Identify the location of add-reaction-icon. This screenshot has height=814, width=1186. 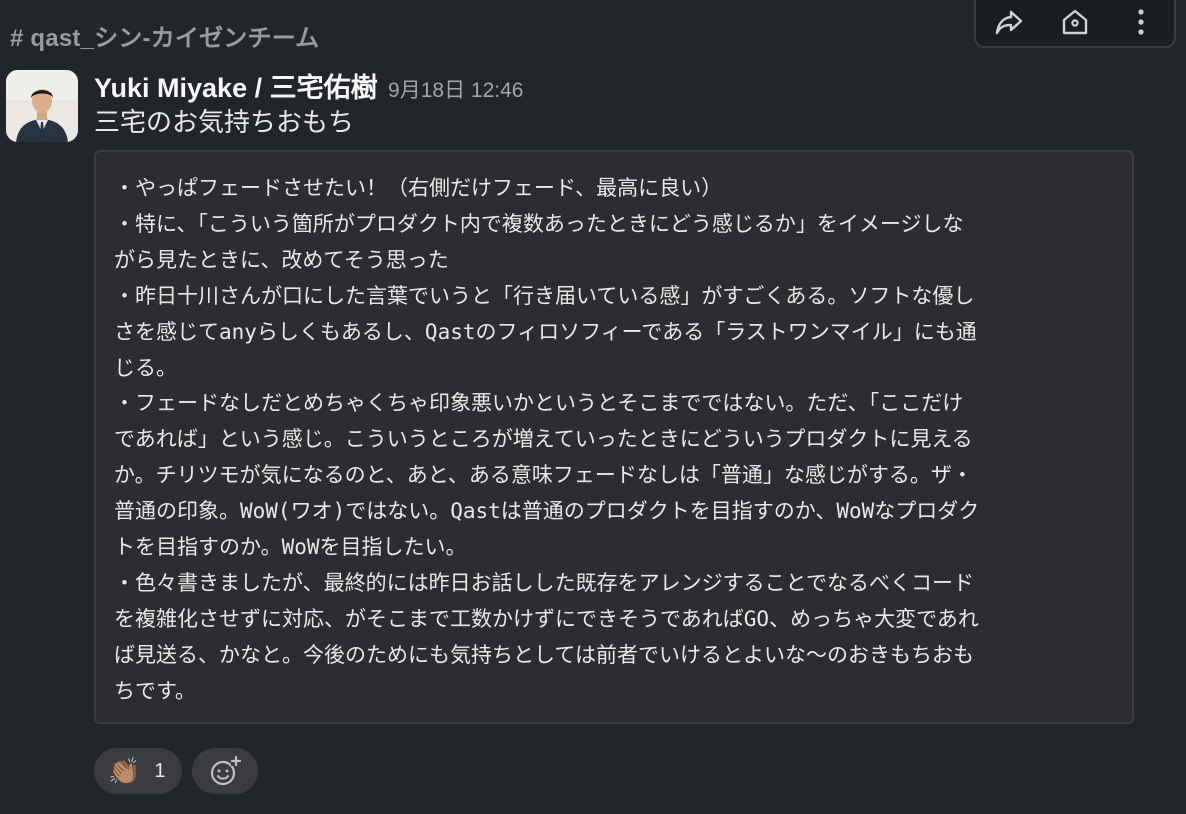
(226, 770).